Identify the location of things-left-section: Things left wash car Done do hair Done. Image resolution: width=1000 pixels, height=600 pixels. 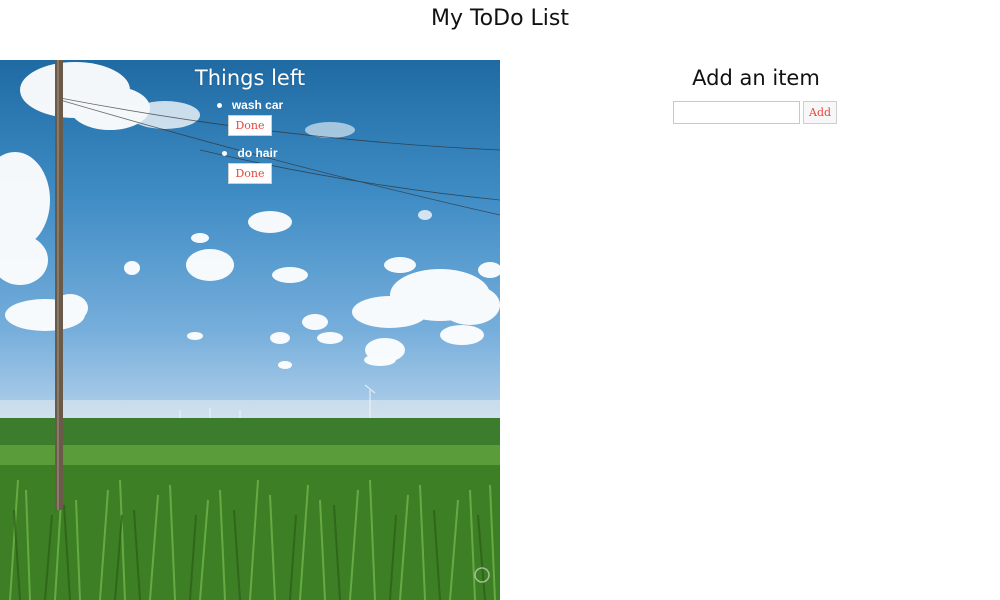
(250, 129).